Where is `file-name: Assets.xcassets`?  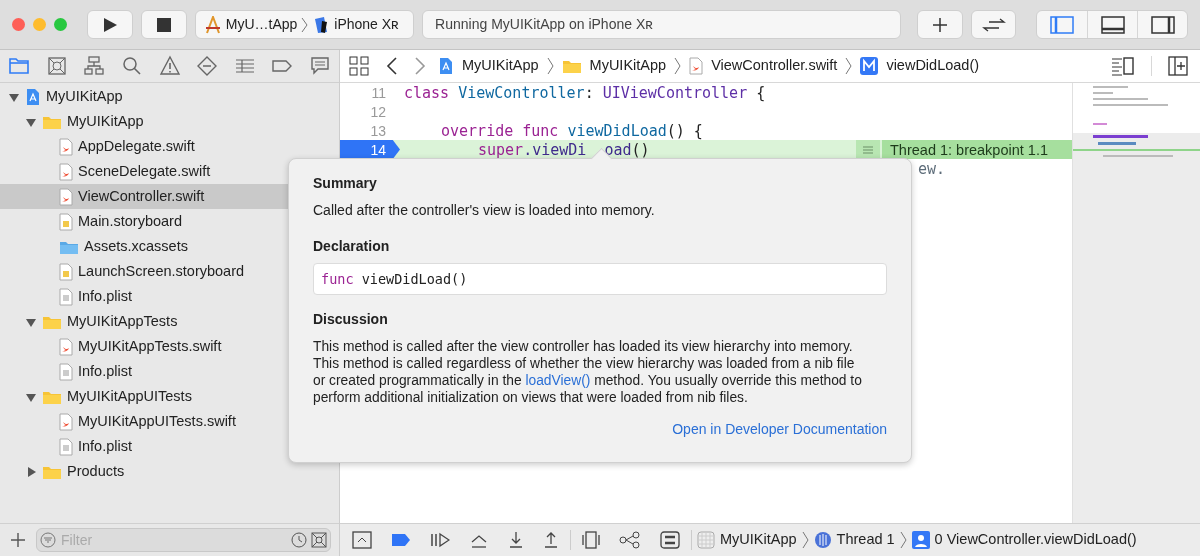 file-name: Assets.xcassets is located at coordinates (136, 246).